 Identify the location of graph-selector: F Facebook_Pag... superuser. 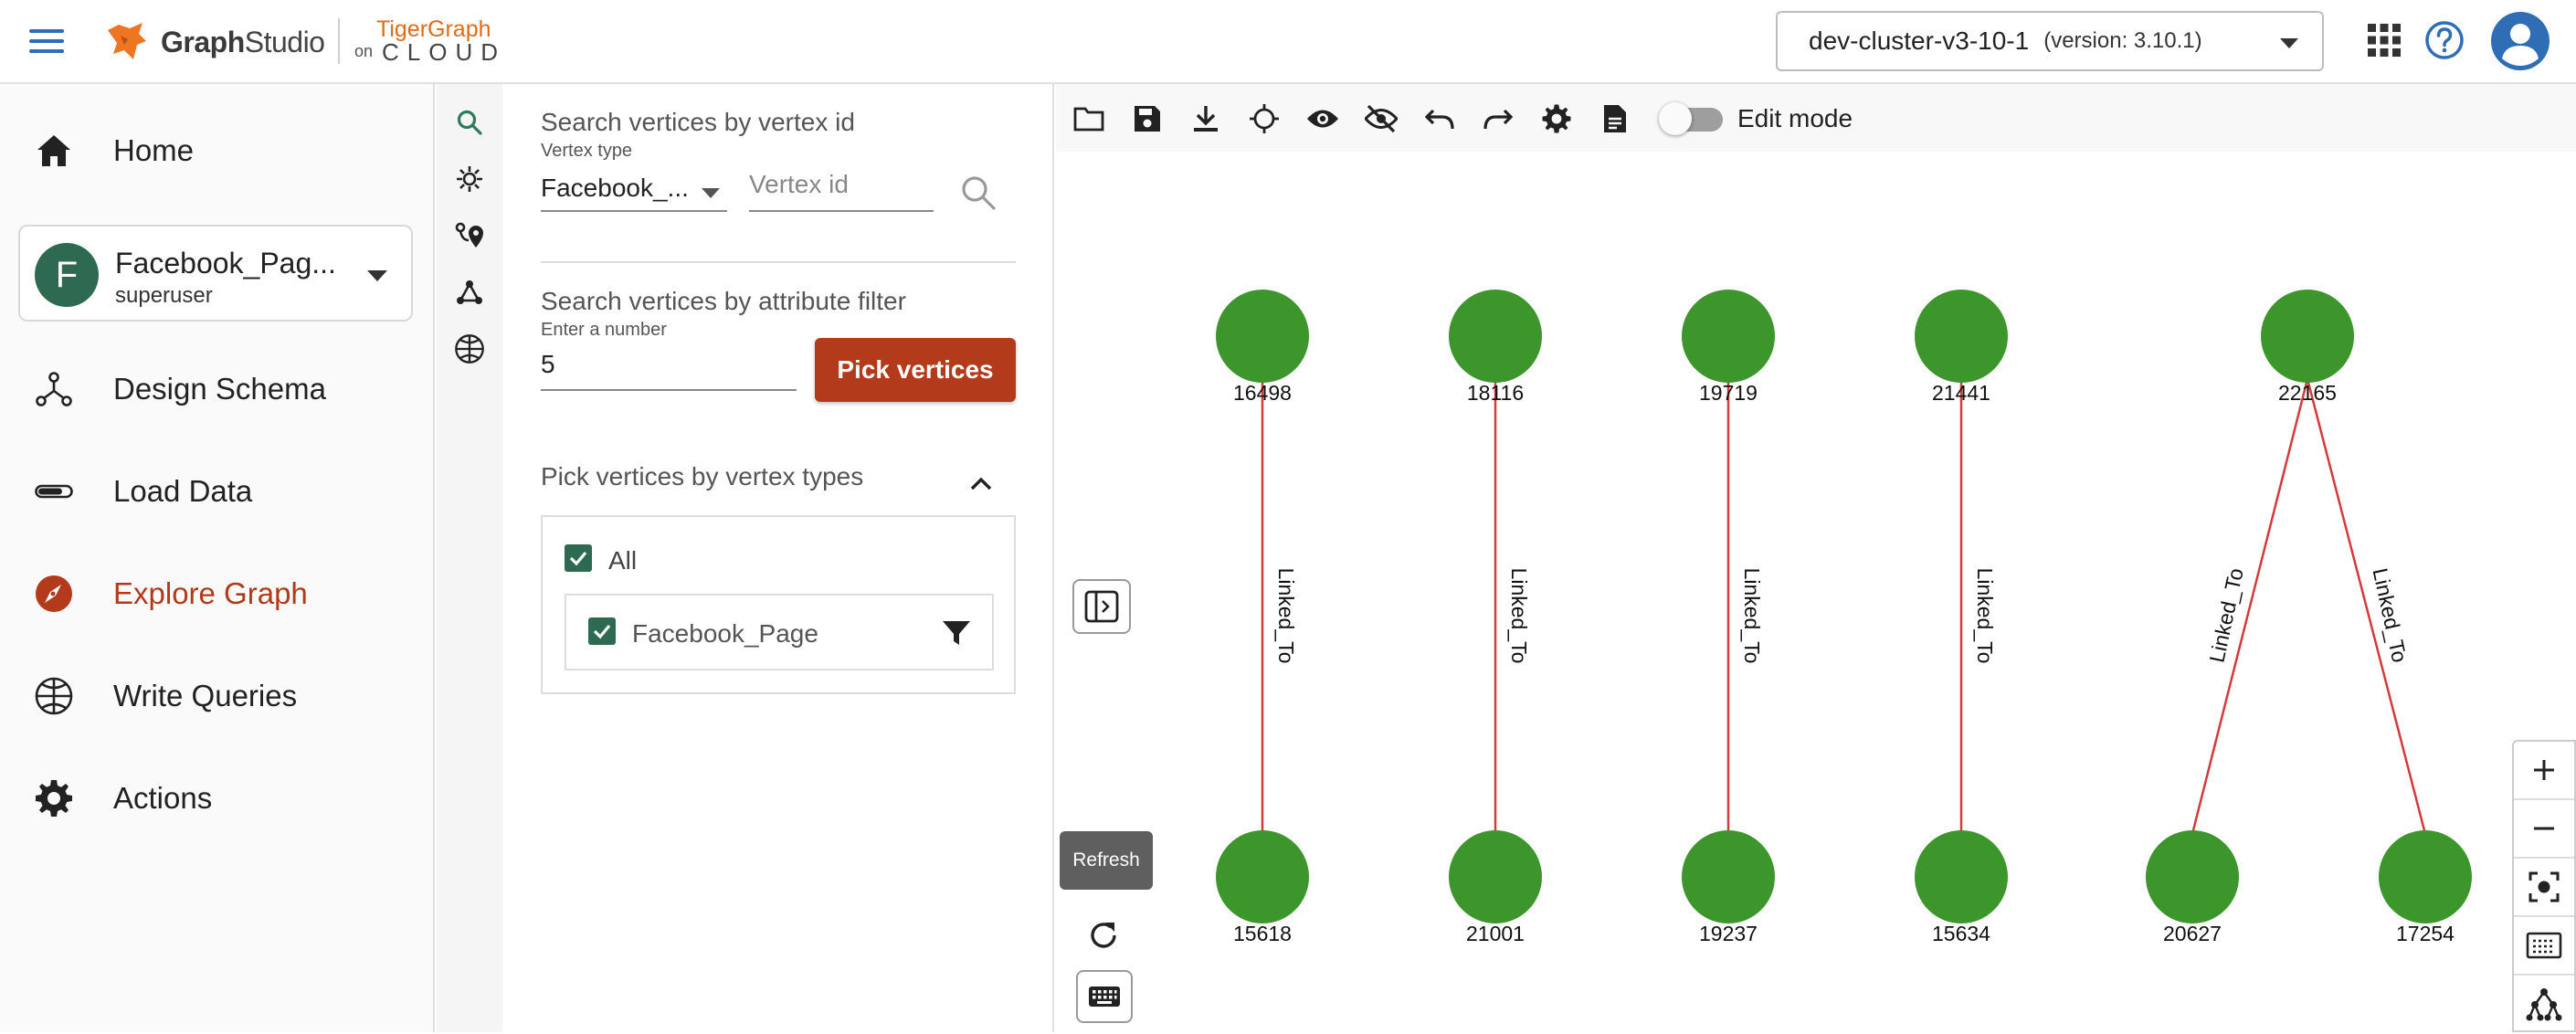
(215, 273).